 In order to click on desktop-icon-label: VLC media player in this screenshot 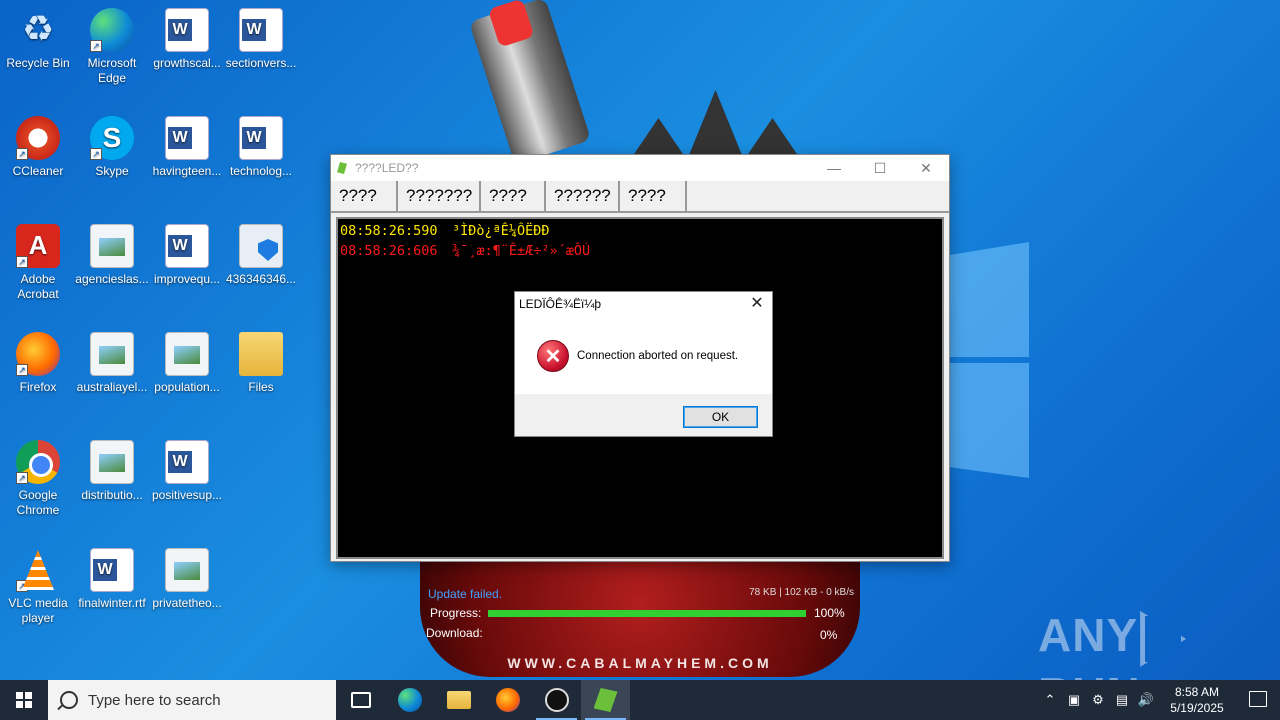, I will do `click(38, 610)`.